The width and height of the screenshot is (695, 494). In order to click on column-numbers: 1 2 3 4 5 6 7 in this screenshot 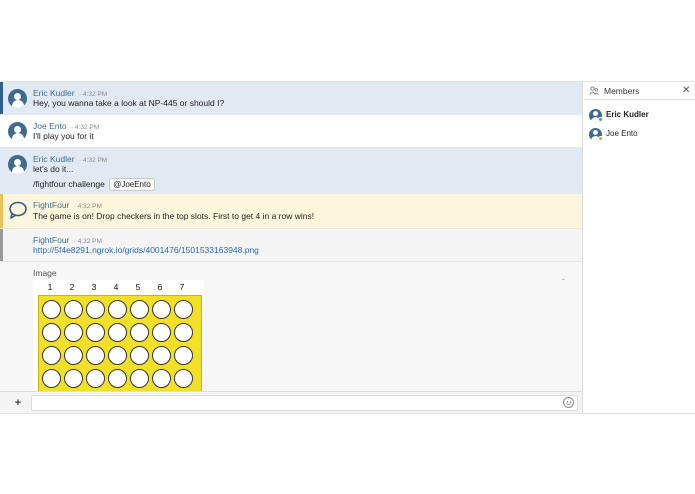, I will do `click(119, 289)`.